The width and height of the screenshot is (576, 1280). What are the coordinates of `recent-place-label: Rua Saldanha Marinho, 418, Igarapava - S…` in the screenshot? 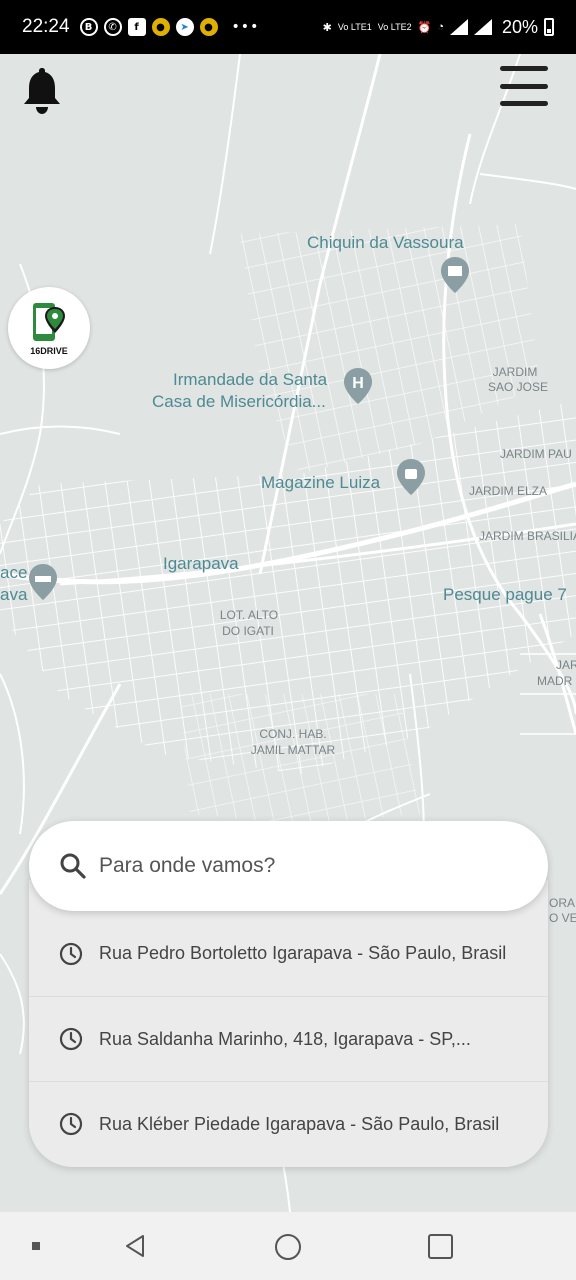 It's located at (285, 1038).